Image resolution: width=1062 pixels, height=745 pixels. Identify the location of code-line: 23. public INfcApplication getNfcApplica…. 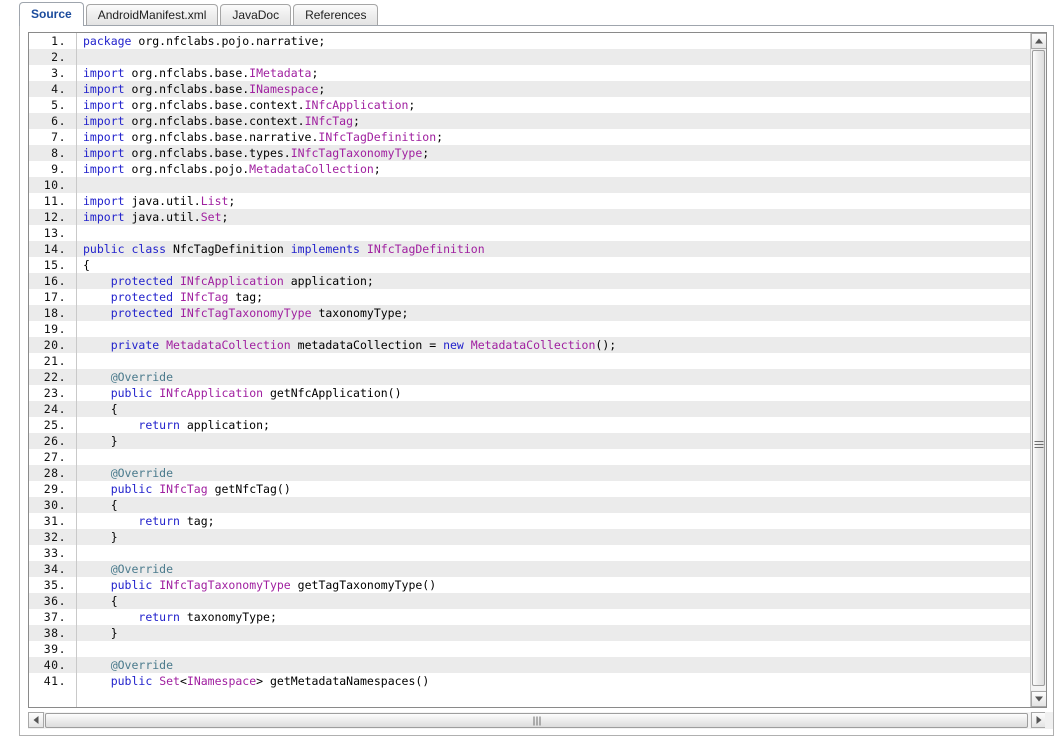
(530, 393).